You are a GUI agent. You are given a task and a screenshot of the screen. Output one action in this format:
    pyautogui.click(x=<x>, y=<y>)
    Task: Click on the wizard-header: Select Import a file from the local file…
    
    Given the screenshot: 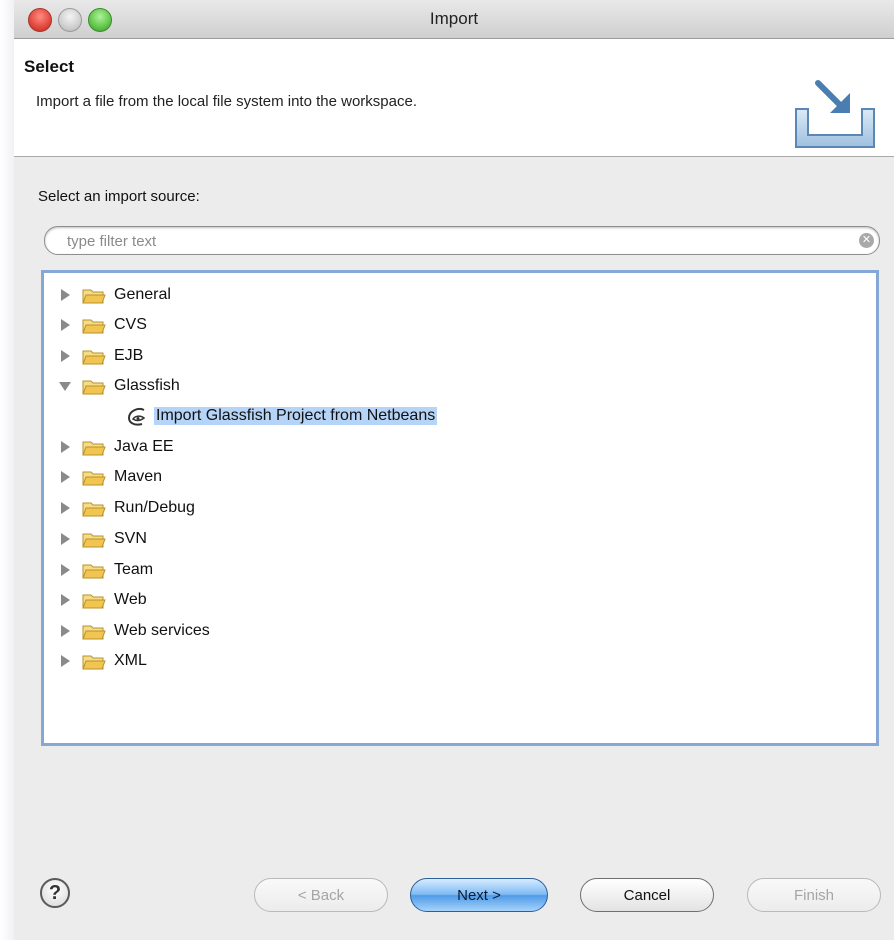 What is the action you would take?
    pyautogui.click(x=454, y=98)
    